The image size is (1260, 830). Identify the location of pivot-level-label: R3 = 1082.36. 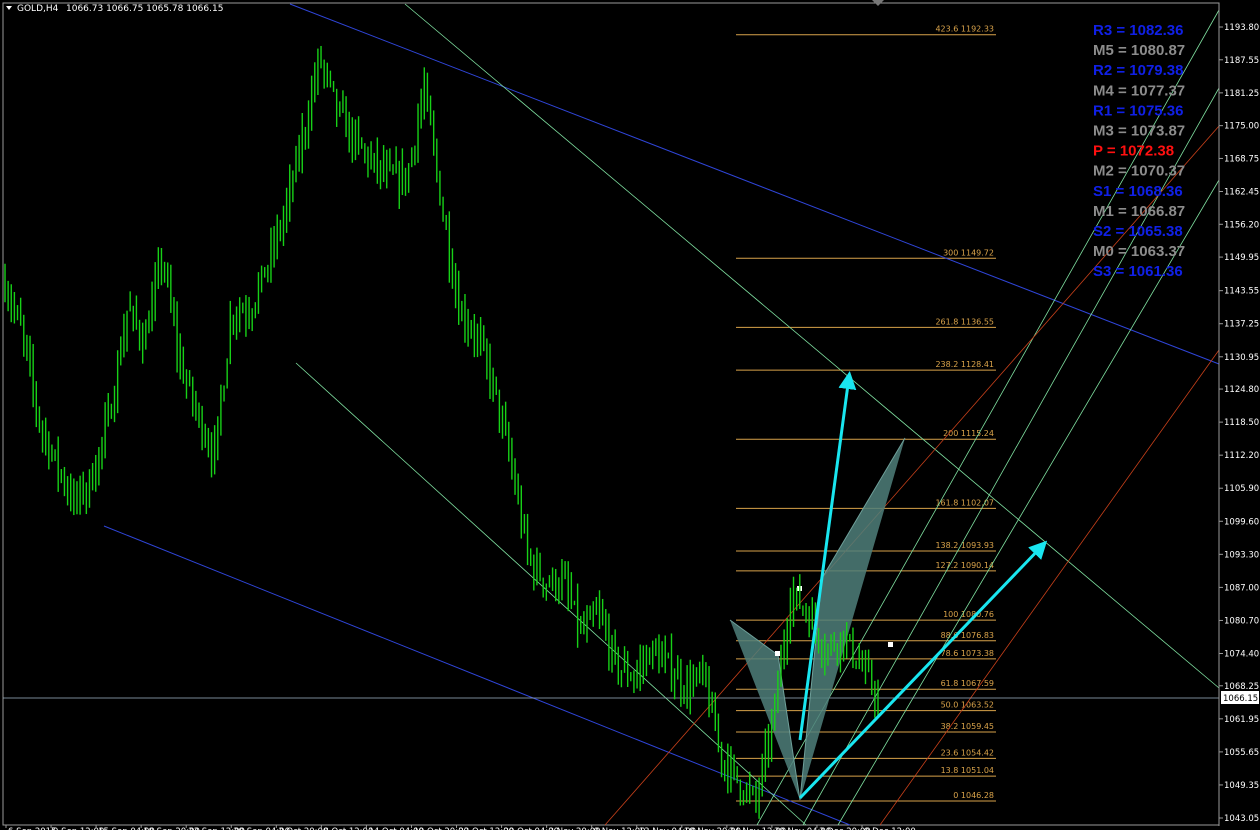
(1138, 30).